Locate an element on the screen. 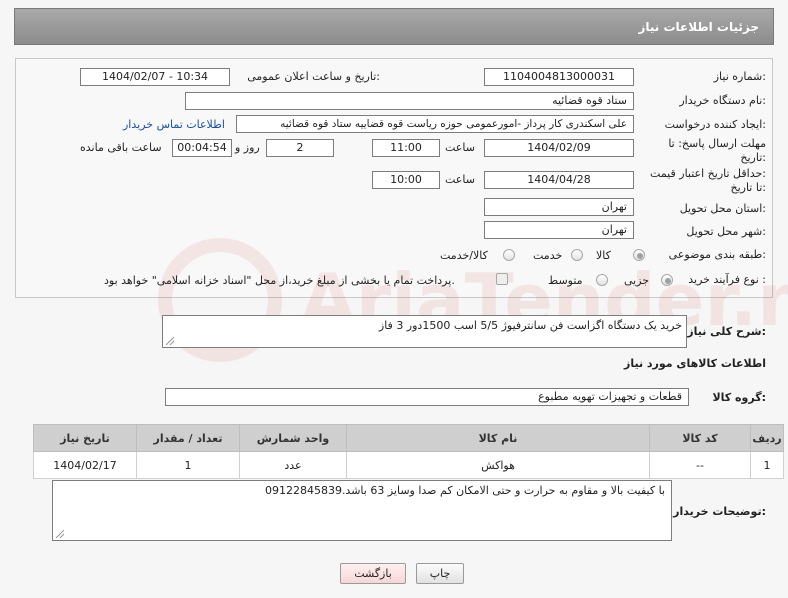 This screenshot has width=788, height=598. process-minor-radio is located at coordinates (667, 280).